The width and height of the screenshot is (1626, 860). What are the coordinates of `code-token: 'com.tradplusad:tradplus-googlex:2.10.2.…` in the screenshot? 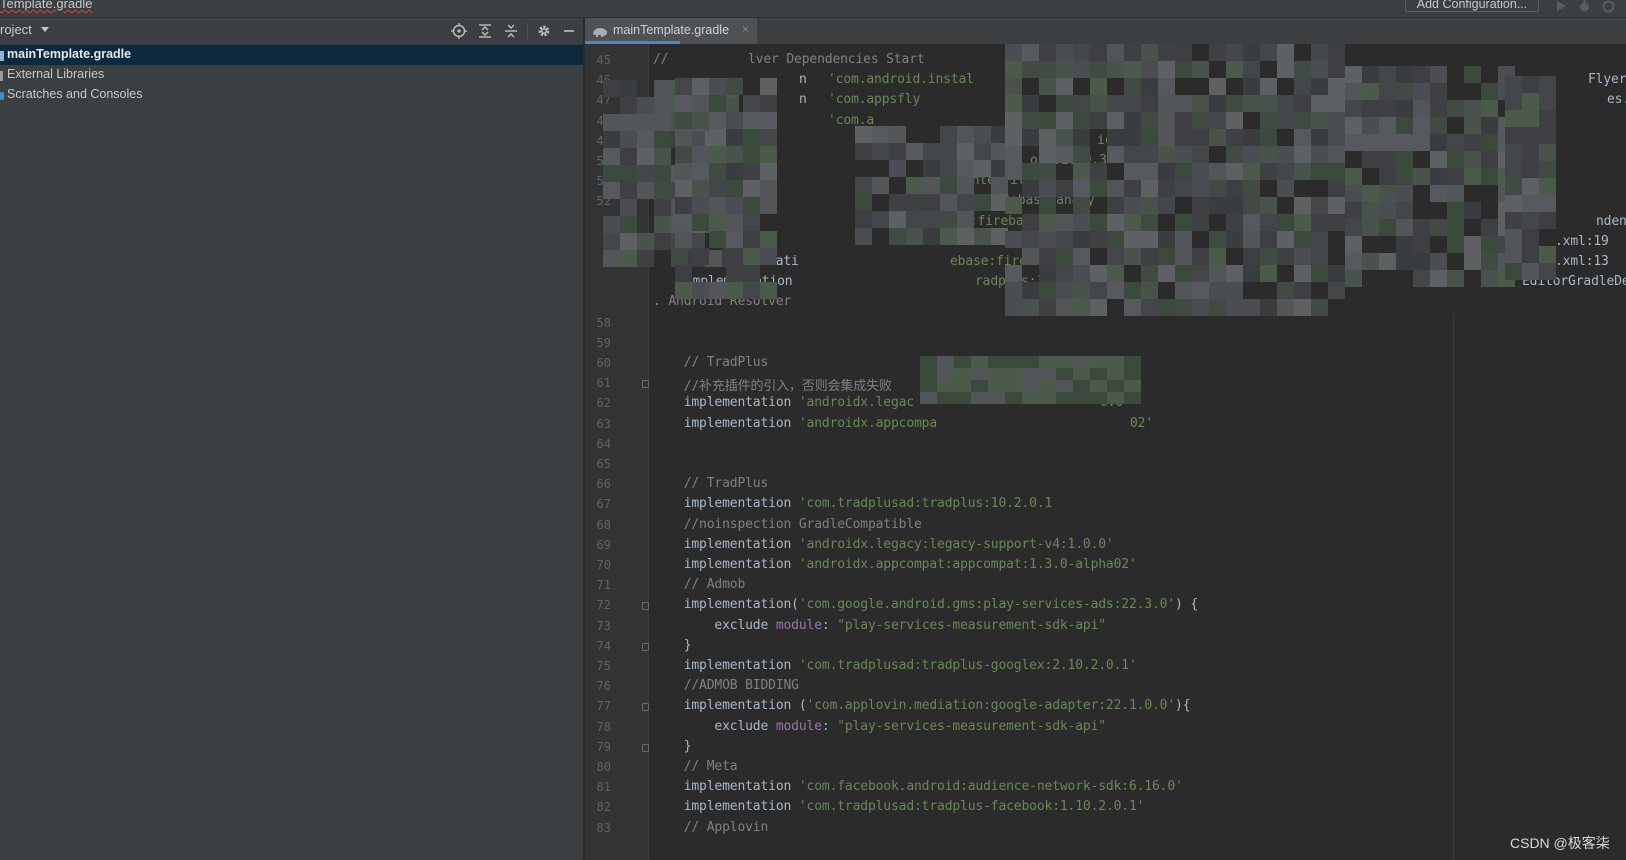 It's located at (967, 665).